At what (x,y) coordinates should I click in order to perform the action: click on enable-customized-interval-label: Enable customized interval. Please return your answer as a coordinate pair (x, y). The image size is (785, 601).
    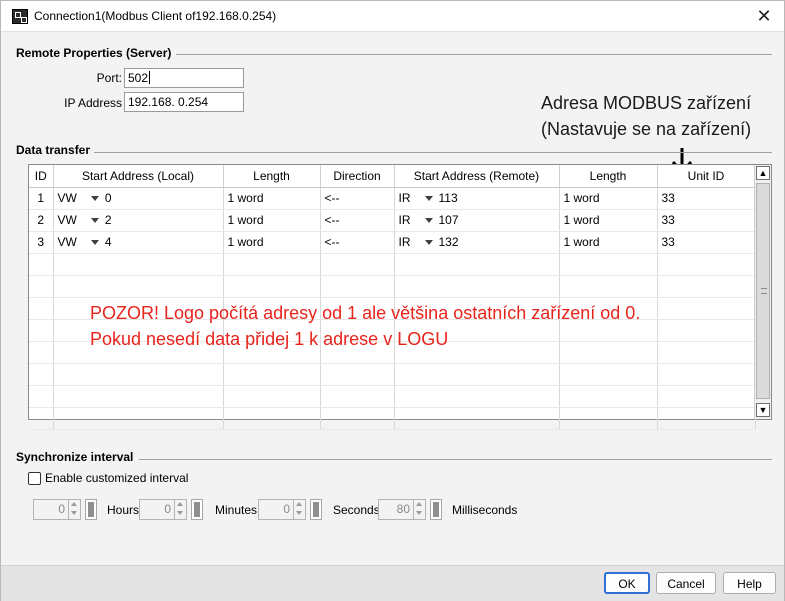
    Looking at the image, I should click on (117, 478).